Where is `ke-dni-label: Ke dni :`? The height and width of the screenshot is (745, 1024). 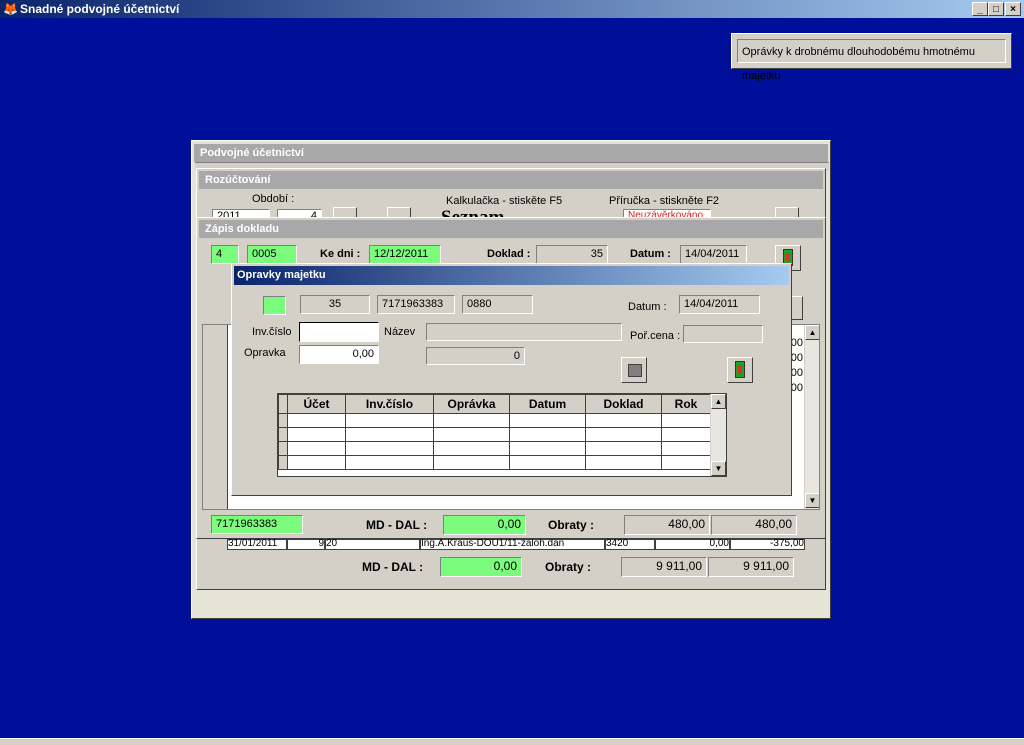
ke-dni-label: Ke dni : is located at coordinates (340, 254).